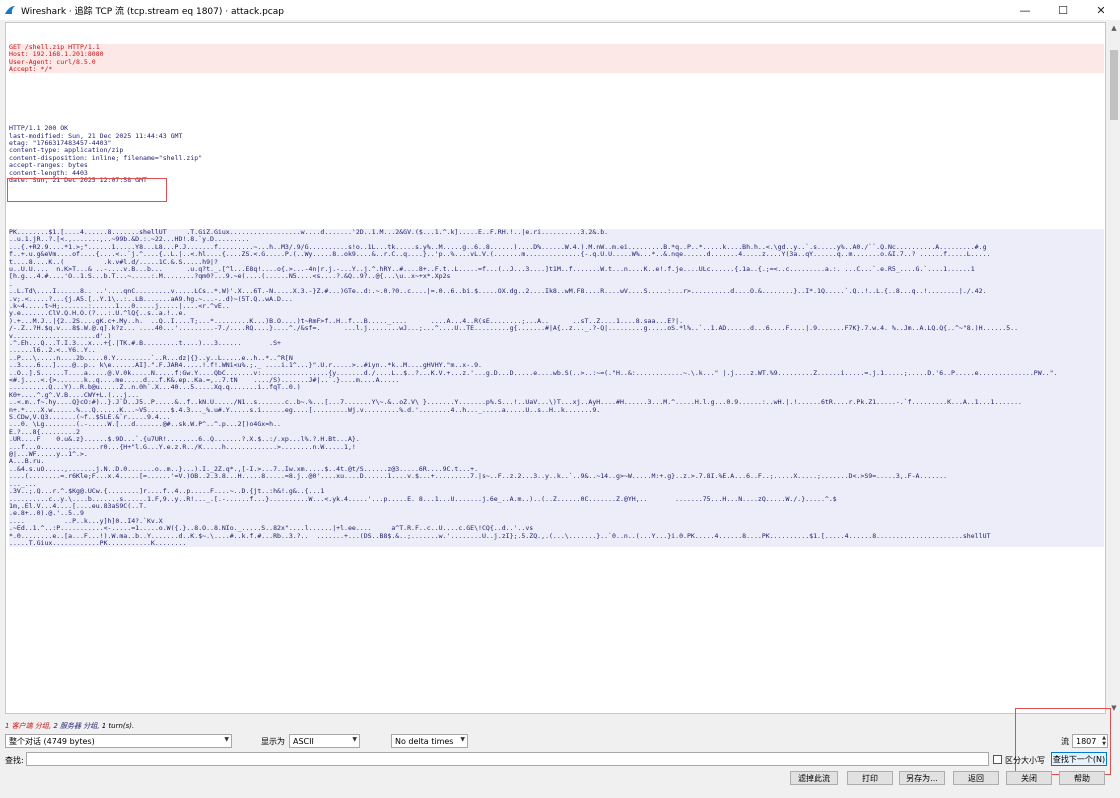  I want to click on client-packets-text: 1 客户端 分组,, so click(28, 726).